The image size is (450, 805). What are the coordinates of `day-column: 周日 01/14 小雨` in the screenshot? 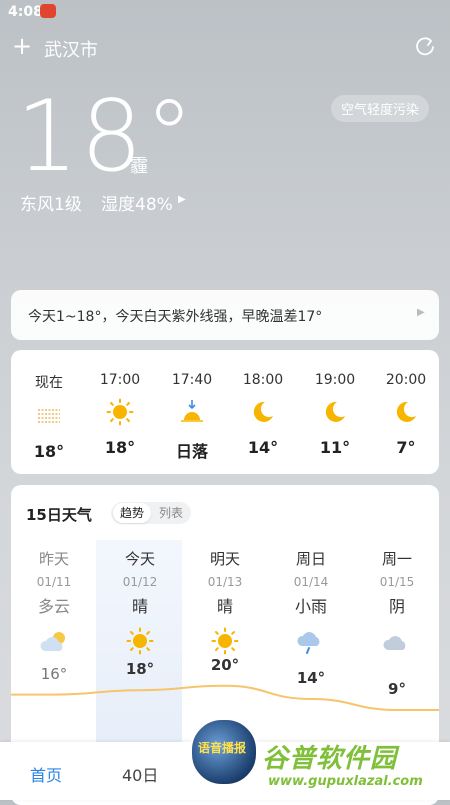 It's located at (311, 603).